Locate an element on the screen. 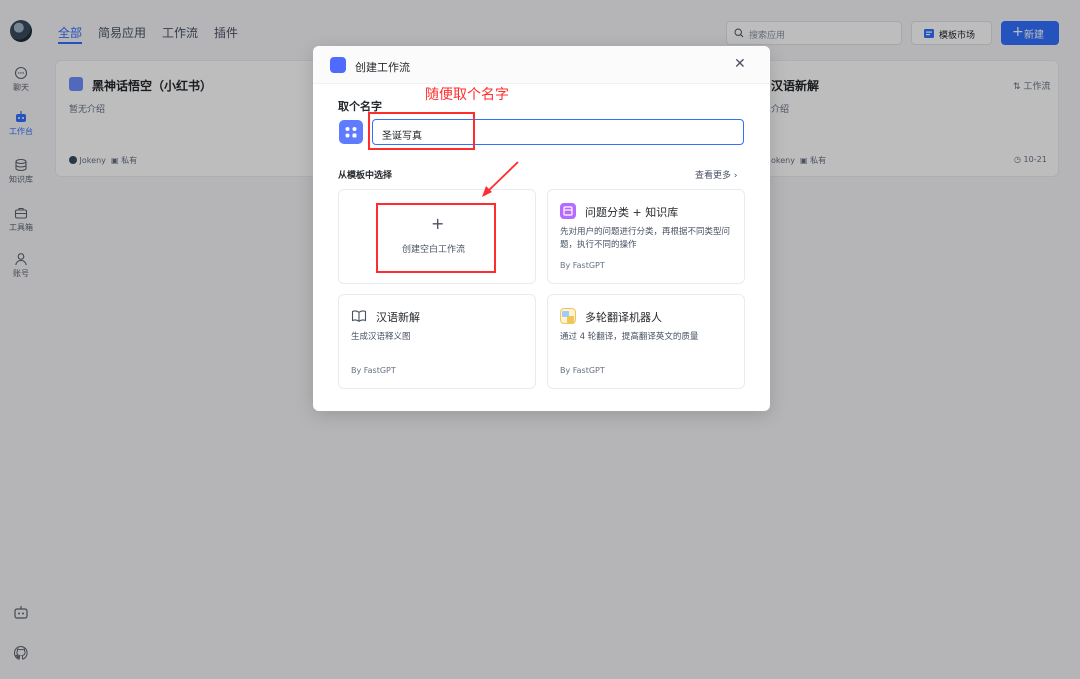  app-avatar-picker is located at coordinates (351, 132).